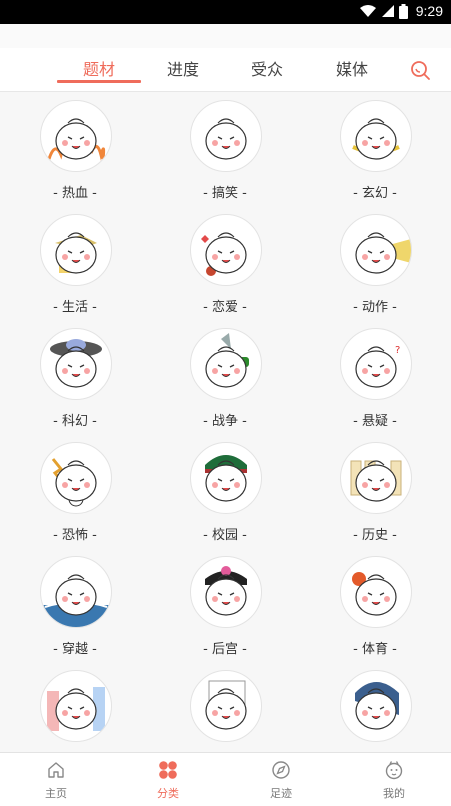 This screenshot has width=451, height=806. I want to click on laughing-mascot-icon, so click(226, 136).